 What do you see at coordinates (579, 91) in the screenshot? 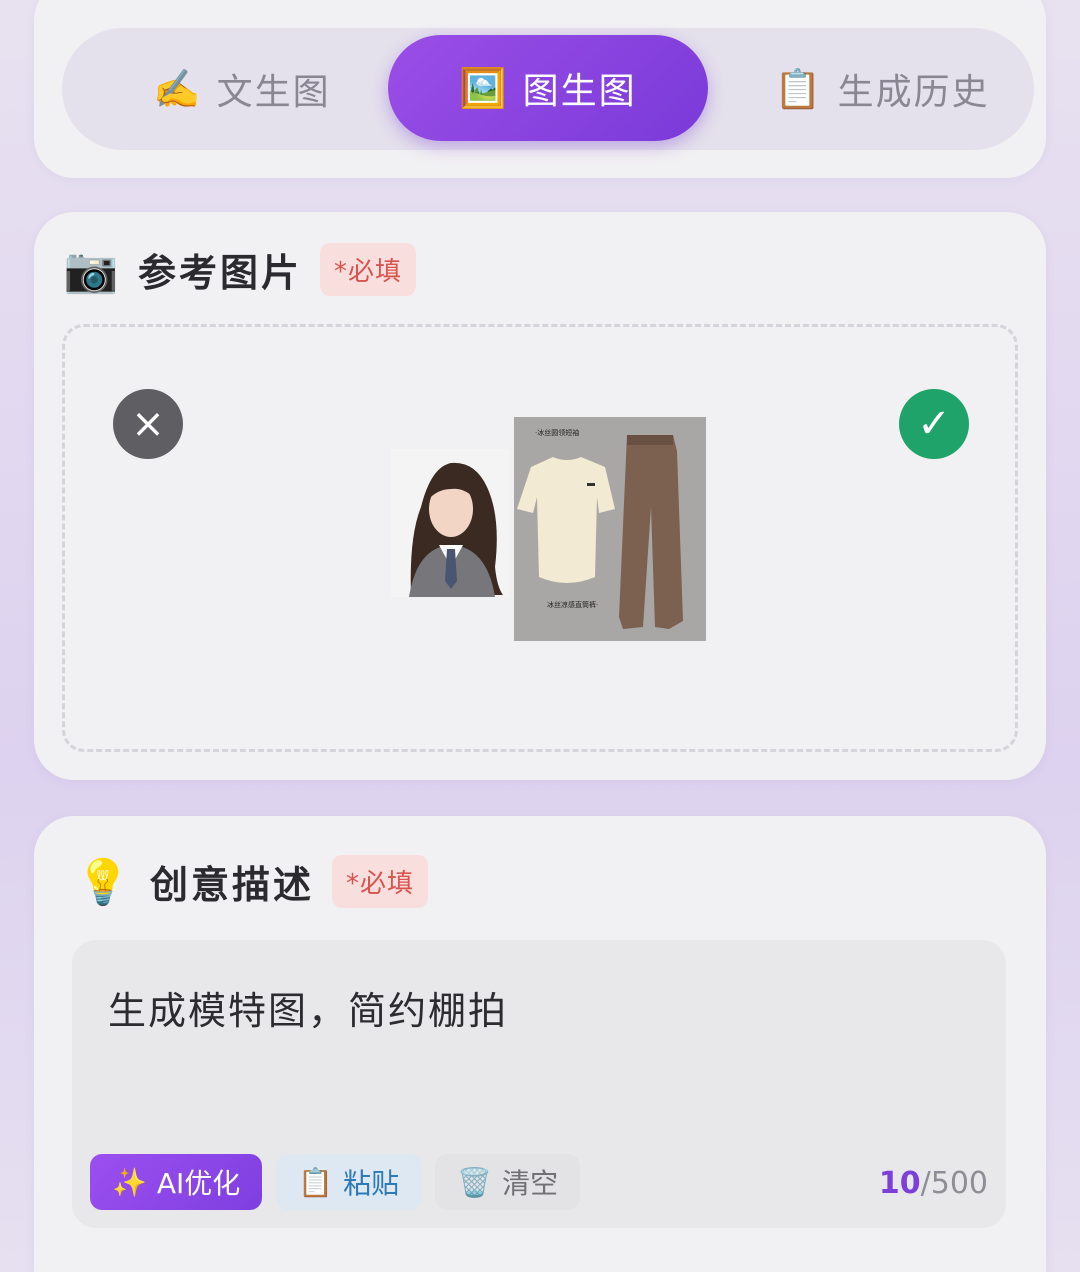
I see `tab-label: 图生图` at bounding box center [579, 91].